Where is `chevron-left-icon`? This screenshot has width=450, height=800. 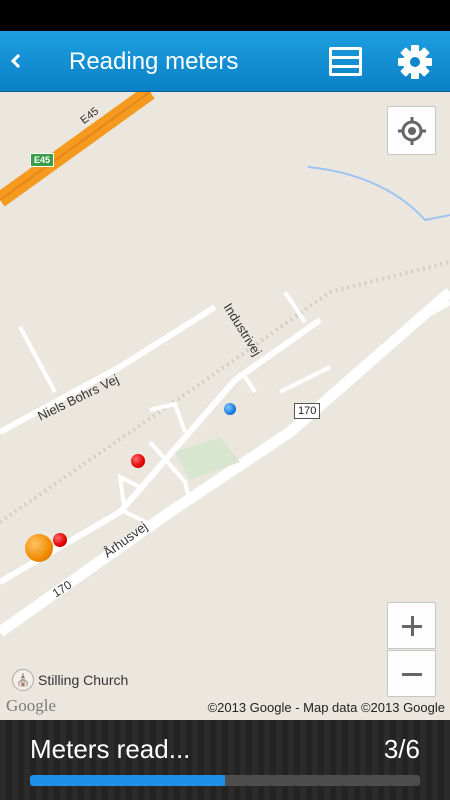 chevron-left-icon is located at coordinates (18, 61).